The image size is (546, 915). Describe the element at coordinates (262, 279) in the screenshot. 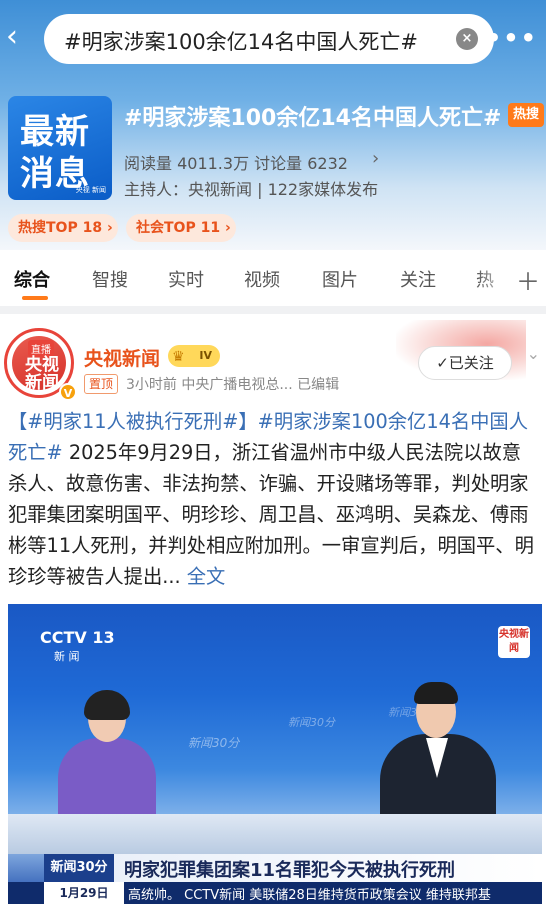

I see `tab-video: 视频` at that location.